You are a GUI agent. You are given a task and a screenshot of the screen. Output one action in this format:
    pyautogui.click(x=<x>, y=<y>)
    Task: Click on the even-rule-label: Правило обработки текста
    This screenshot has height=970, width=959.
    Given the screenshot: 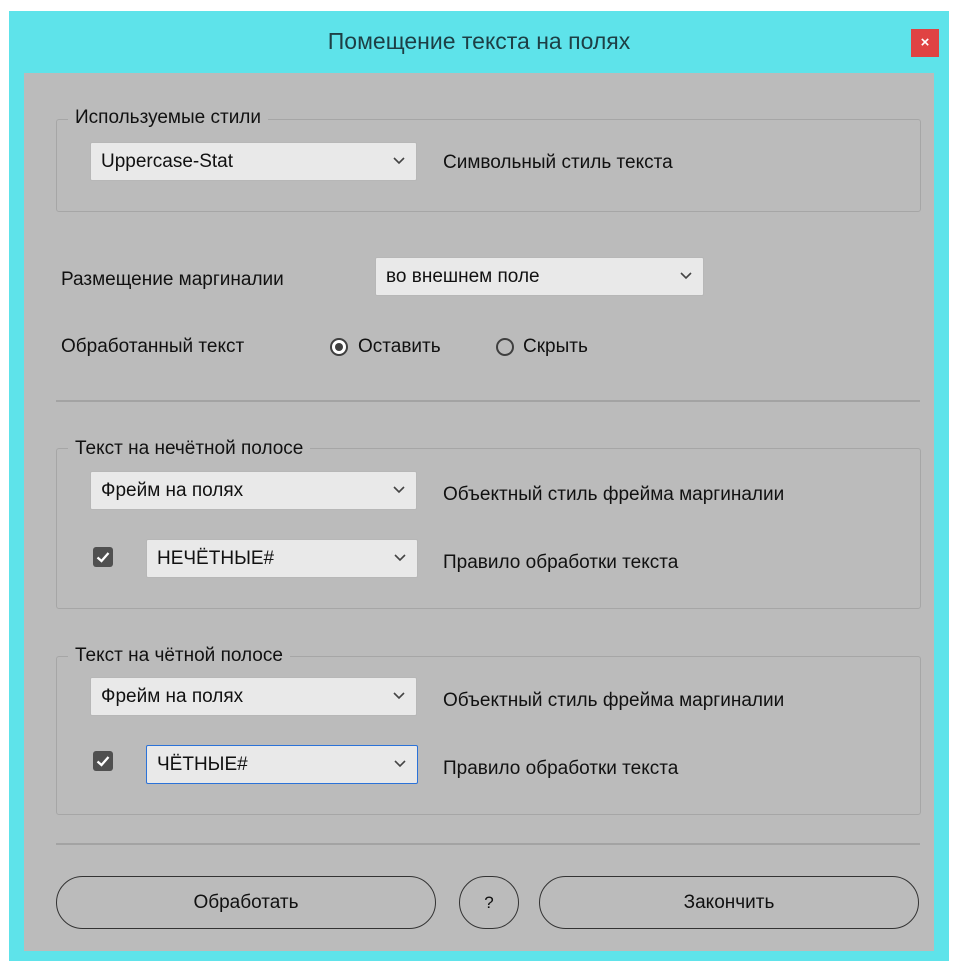 What is the action you would take?
    pyautogui.click(x=561, y=768)
    